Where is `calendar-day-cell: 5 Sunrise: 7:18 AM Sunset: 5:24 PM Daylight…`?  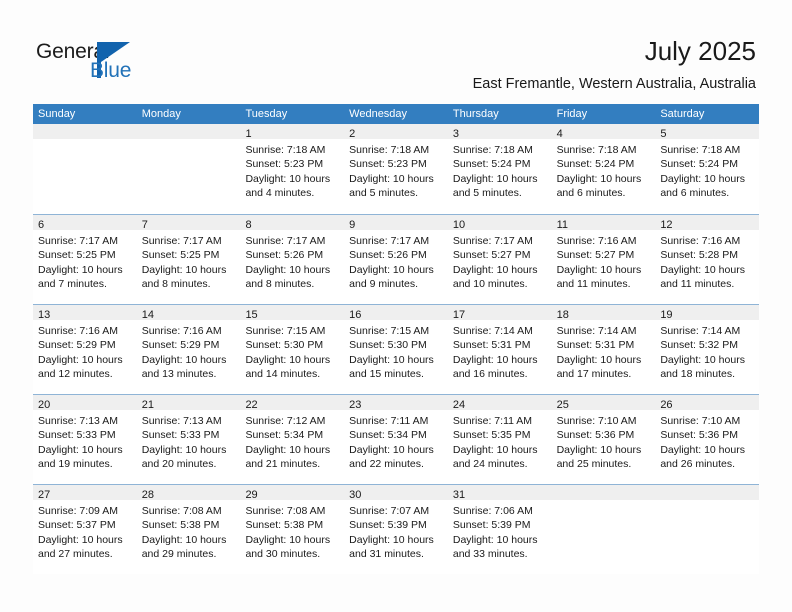
calendar-day-cell: 5 Sunrise: 7:18 AM Sunset: 5:24 PM Daylight… is located at coordinates (707, 169).